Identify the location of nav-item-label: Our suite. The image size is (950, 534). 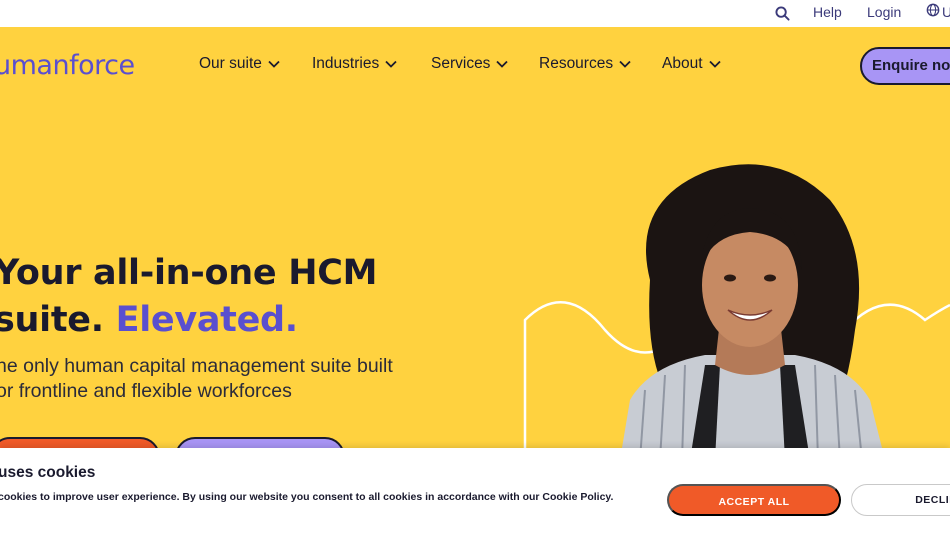
(230, 63).